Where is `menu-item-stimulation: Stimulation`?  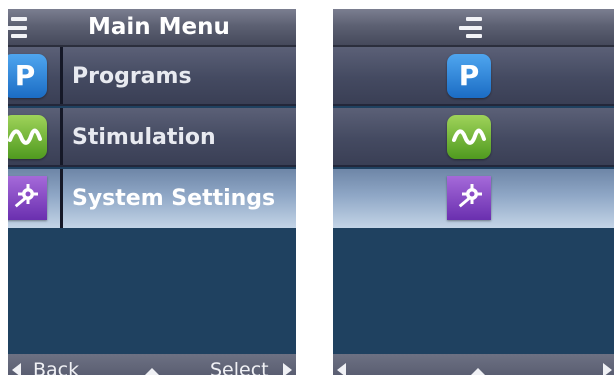
menu-item-stimulation: Stimulation is located at coordinates (152, 137).